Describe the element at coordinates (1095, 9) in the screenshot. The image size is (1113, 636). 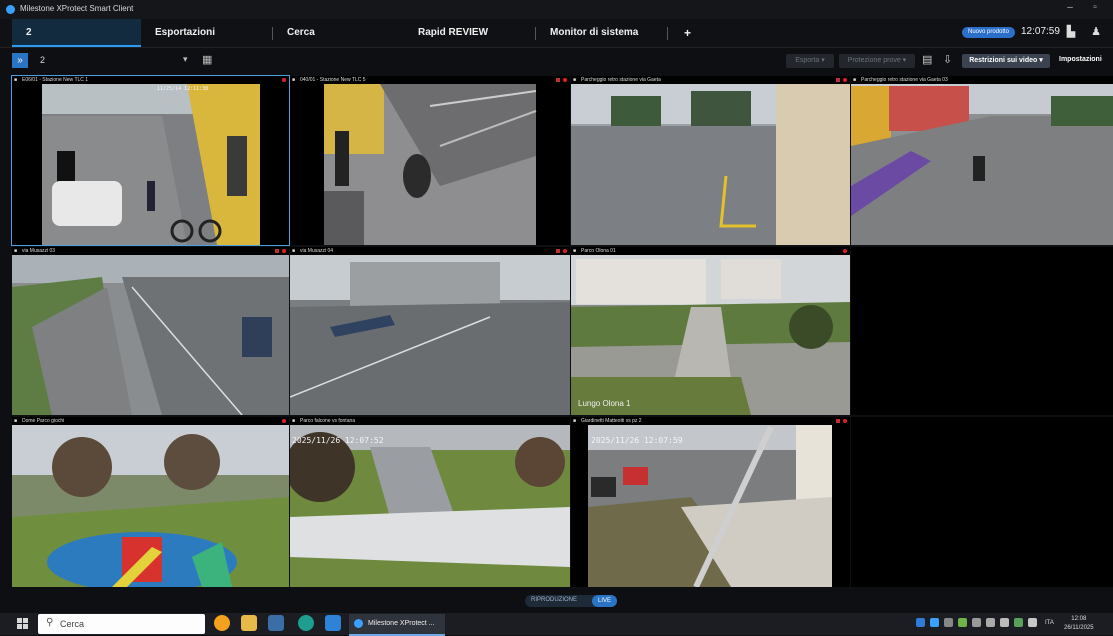
I see `maximize-icon: ▫` at that location.